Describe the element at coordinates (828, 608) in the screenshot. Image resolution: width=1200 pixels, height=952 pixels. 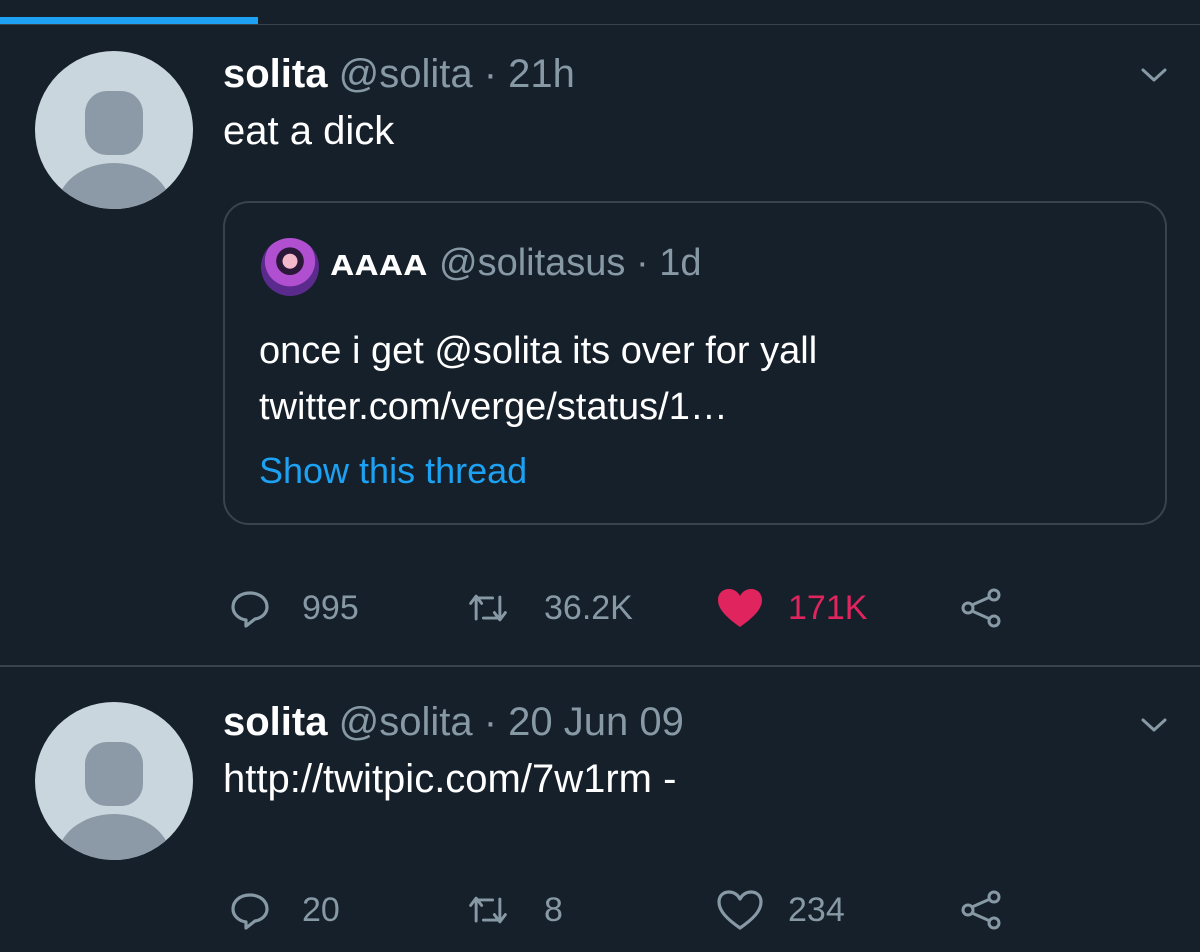
I see `like-count: 171K` at that location.